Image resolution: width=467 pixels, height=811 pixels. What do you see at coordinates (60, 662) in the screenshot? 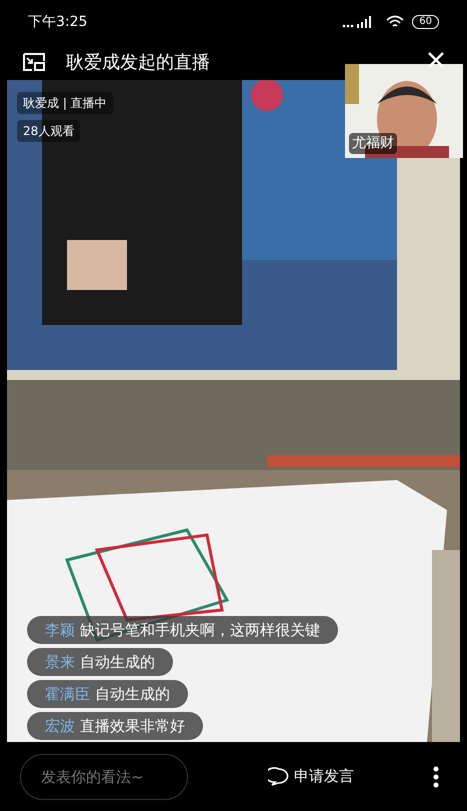
I see `comment-author: 景来` at bounding box center [60, 662].